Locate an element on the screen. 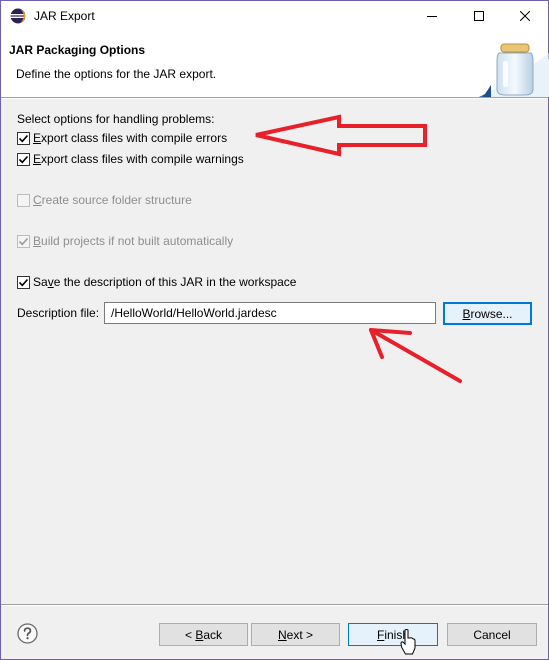 This screenshot has height=660, width=549. description-file-input is located at coordinates (270, 313).